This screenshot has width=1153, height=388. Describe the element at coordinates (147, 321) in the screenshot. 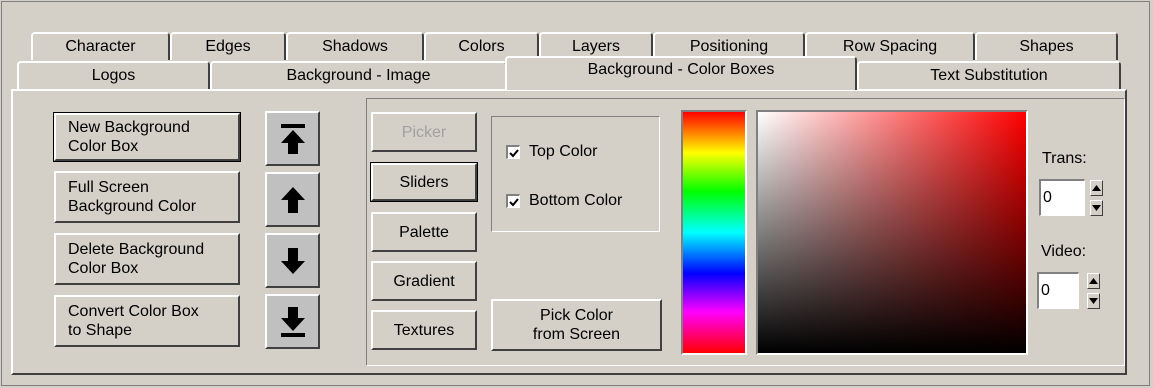

I see `convert-color-box-to-shape-button: Convert Color Box to Shape` at that location.